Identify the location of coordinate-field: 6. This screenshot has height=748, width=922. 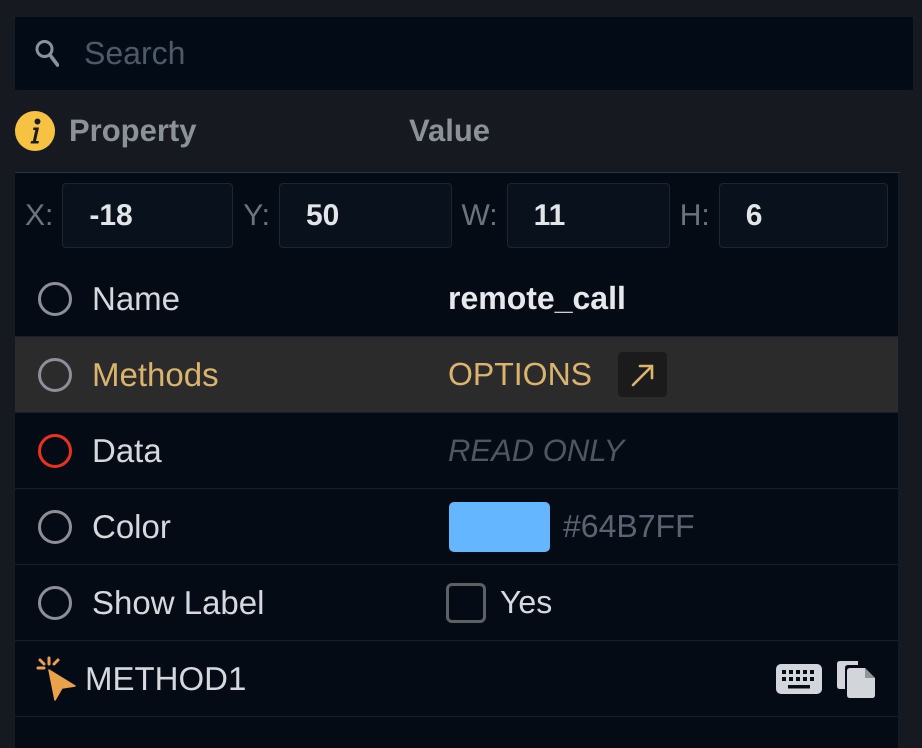
(803, 215).